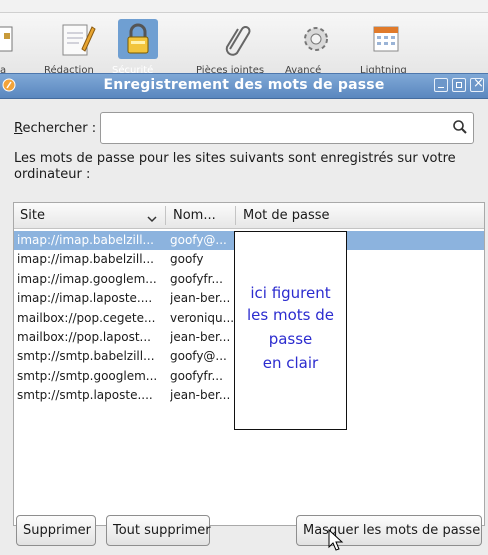 This screenshot has height=555, width=488. Describe the element at coordinates (236, 39) in the screenshot. I see `paperclip-icon` at that location.